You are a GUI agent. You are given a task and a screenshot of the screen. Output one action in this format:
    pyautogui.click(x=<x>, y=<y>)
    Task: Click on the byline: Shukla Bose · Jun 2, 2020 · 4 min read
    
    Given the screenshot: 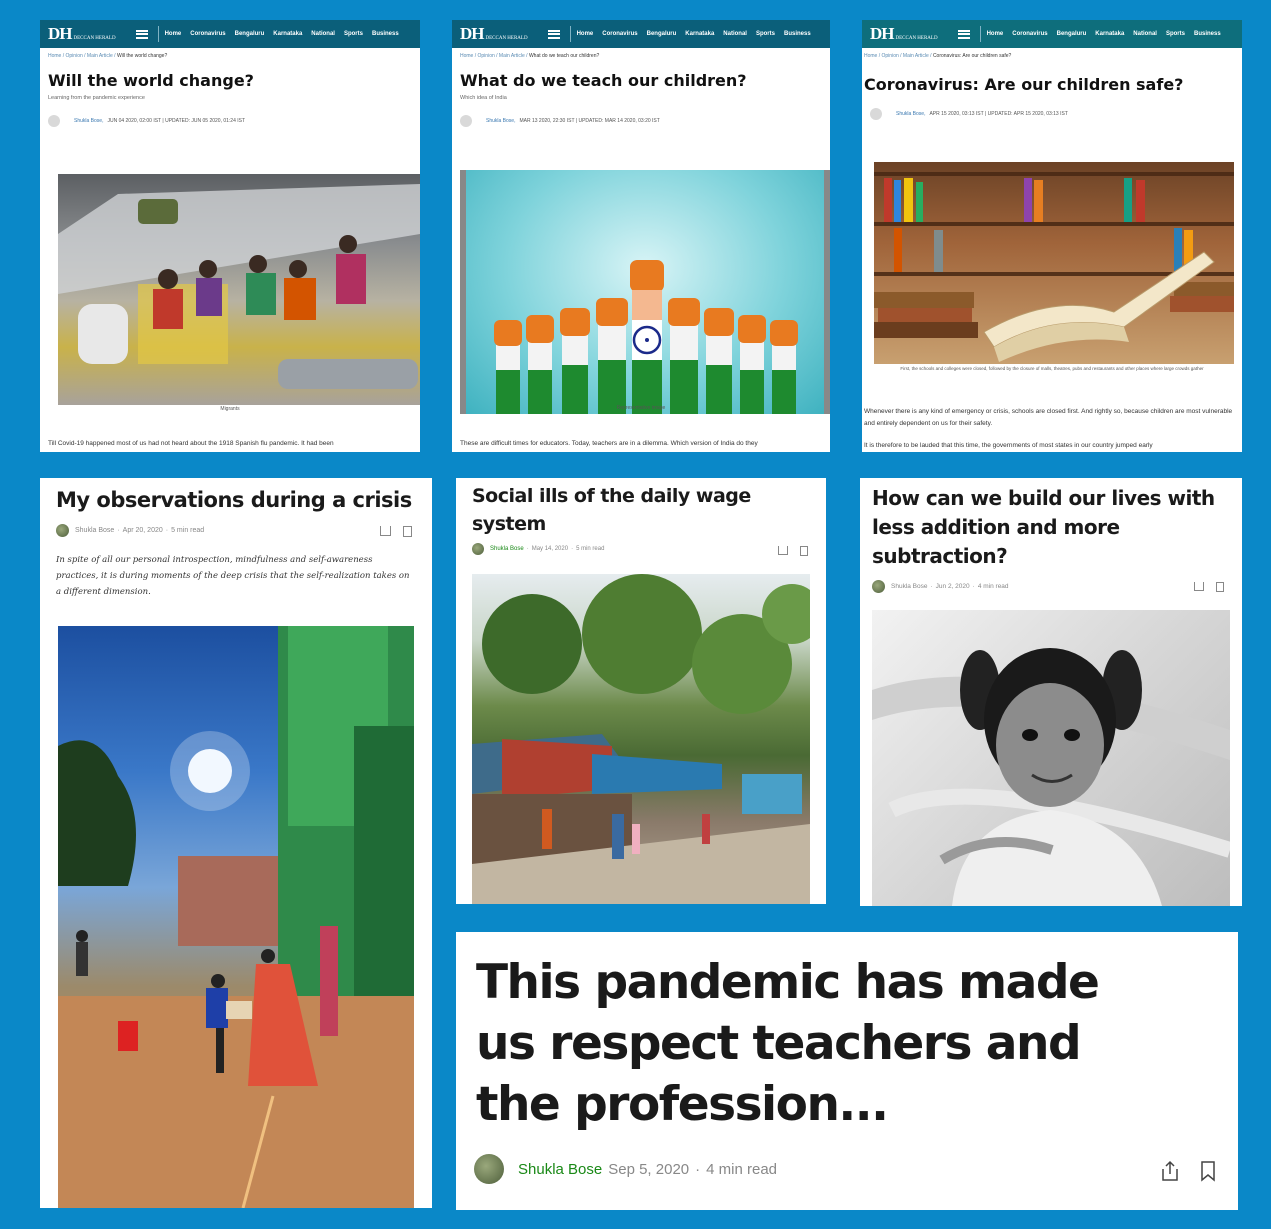 What is the action you would take?
    pyautogui.click(x=940, y=586)
    